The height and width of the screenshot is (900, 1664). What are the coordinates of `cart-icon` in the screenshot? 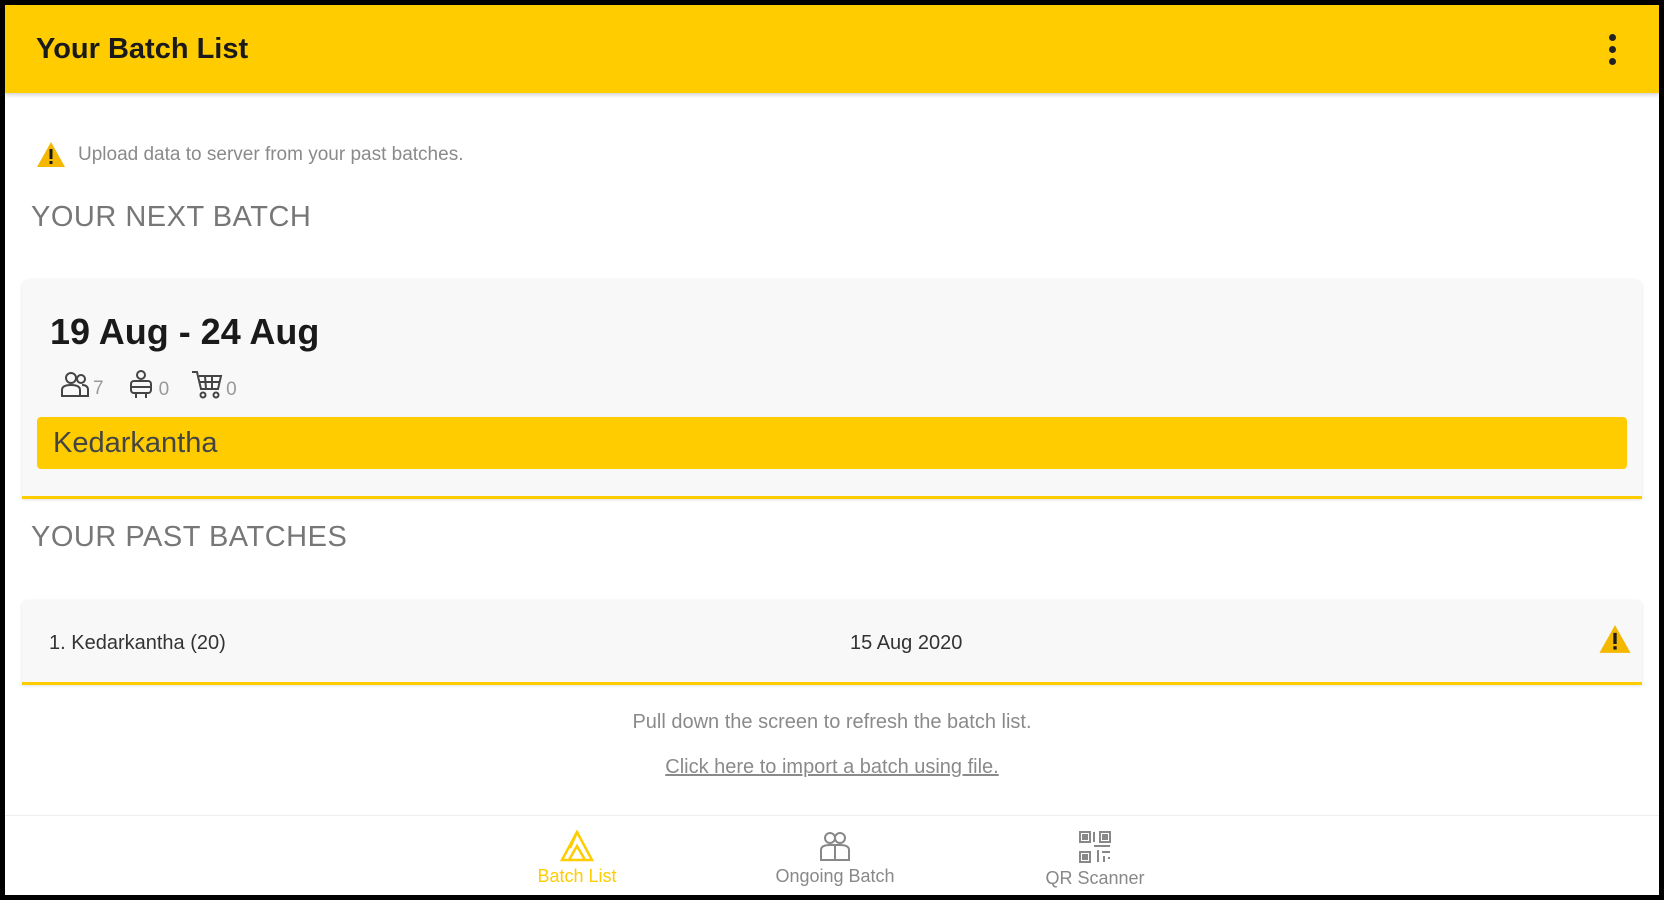 It's located at (207, 385).